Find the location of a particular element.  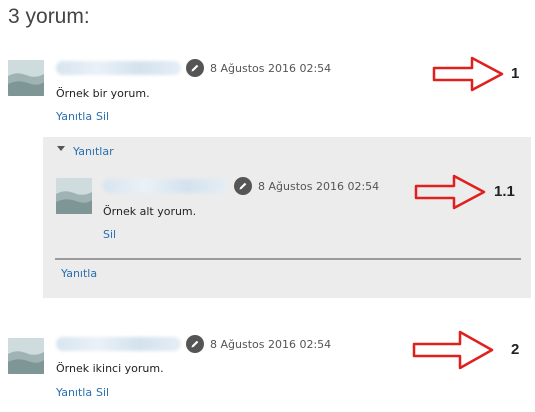

annotation-number: 1.1 is located at coordinates (504, 191).